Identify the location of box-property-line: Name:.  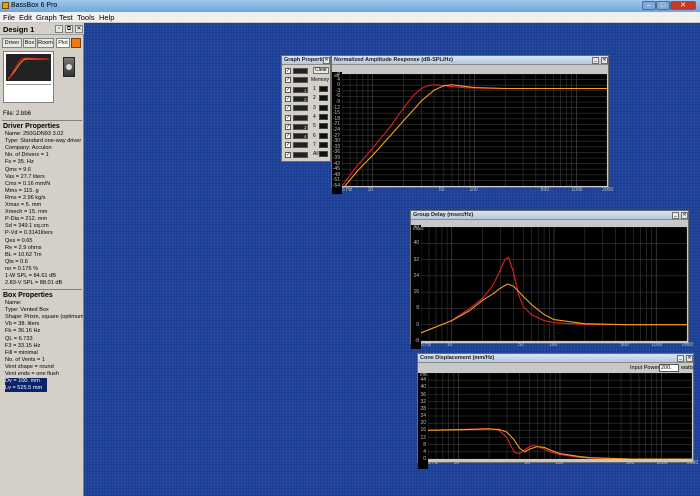
(13, 303).